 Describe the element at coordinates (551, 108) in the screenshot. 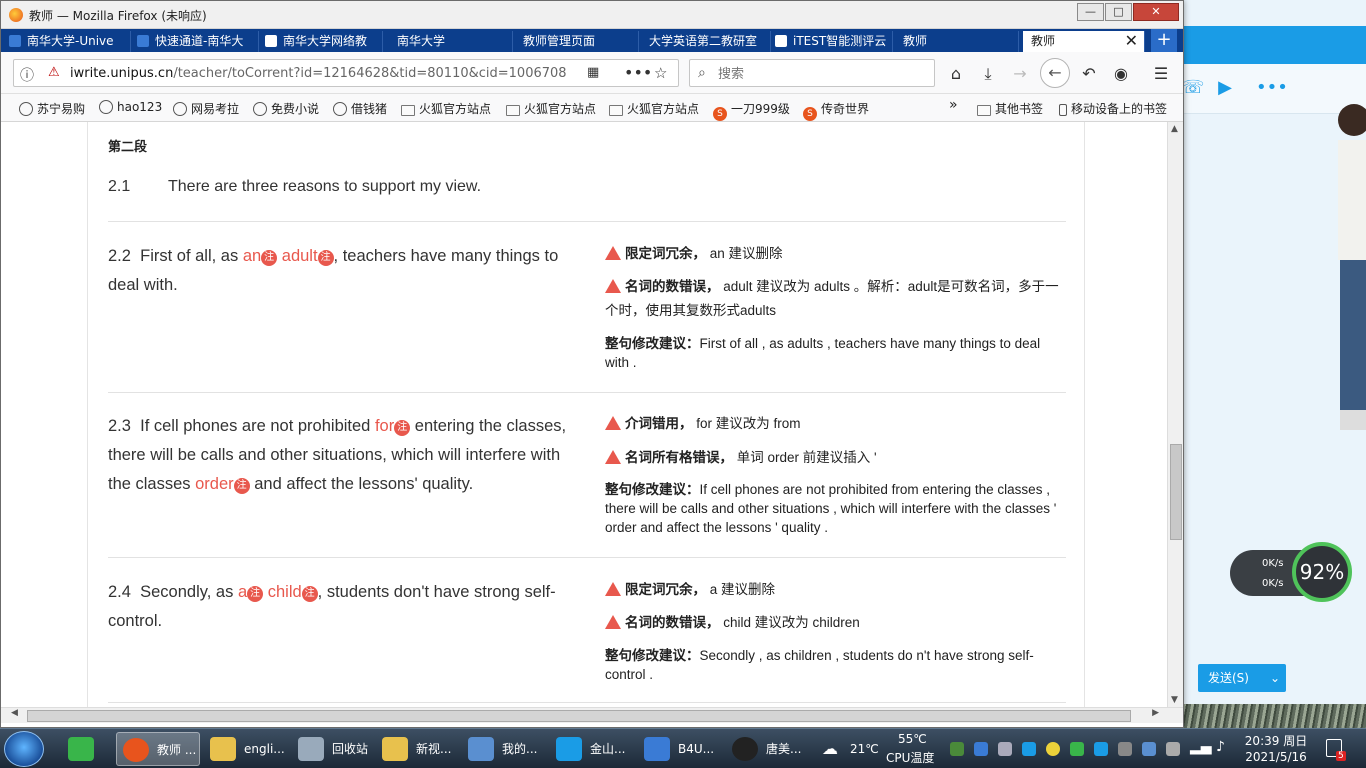

I see `bookmark-firefox-2: 火狐官方站点` at that location.